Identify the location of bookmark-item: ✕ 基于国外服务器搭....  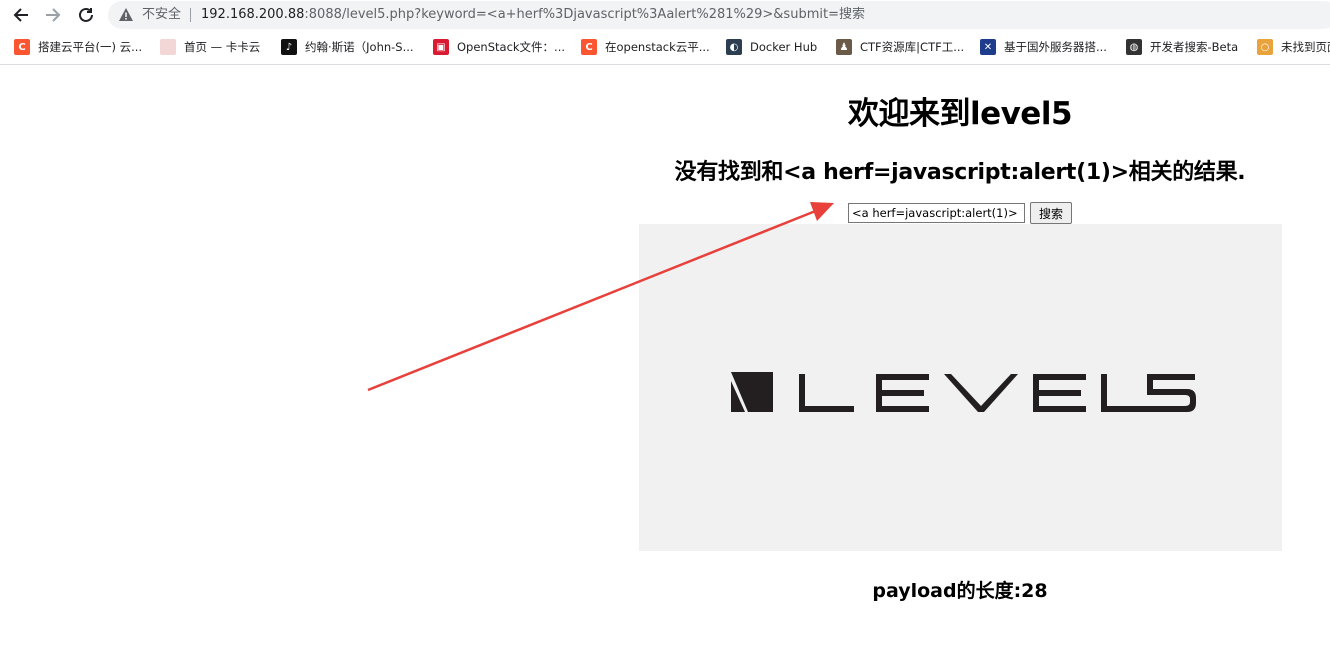
(1043, 47).